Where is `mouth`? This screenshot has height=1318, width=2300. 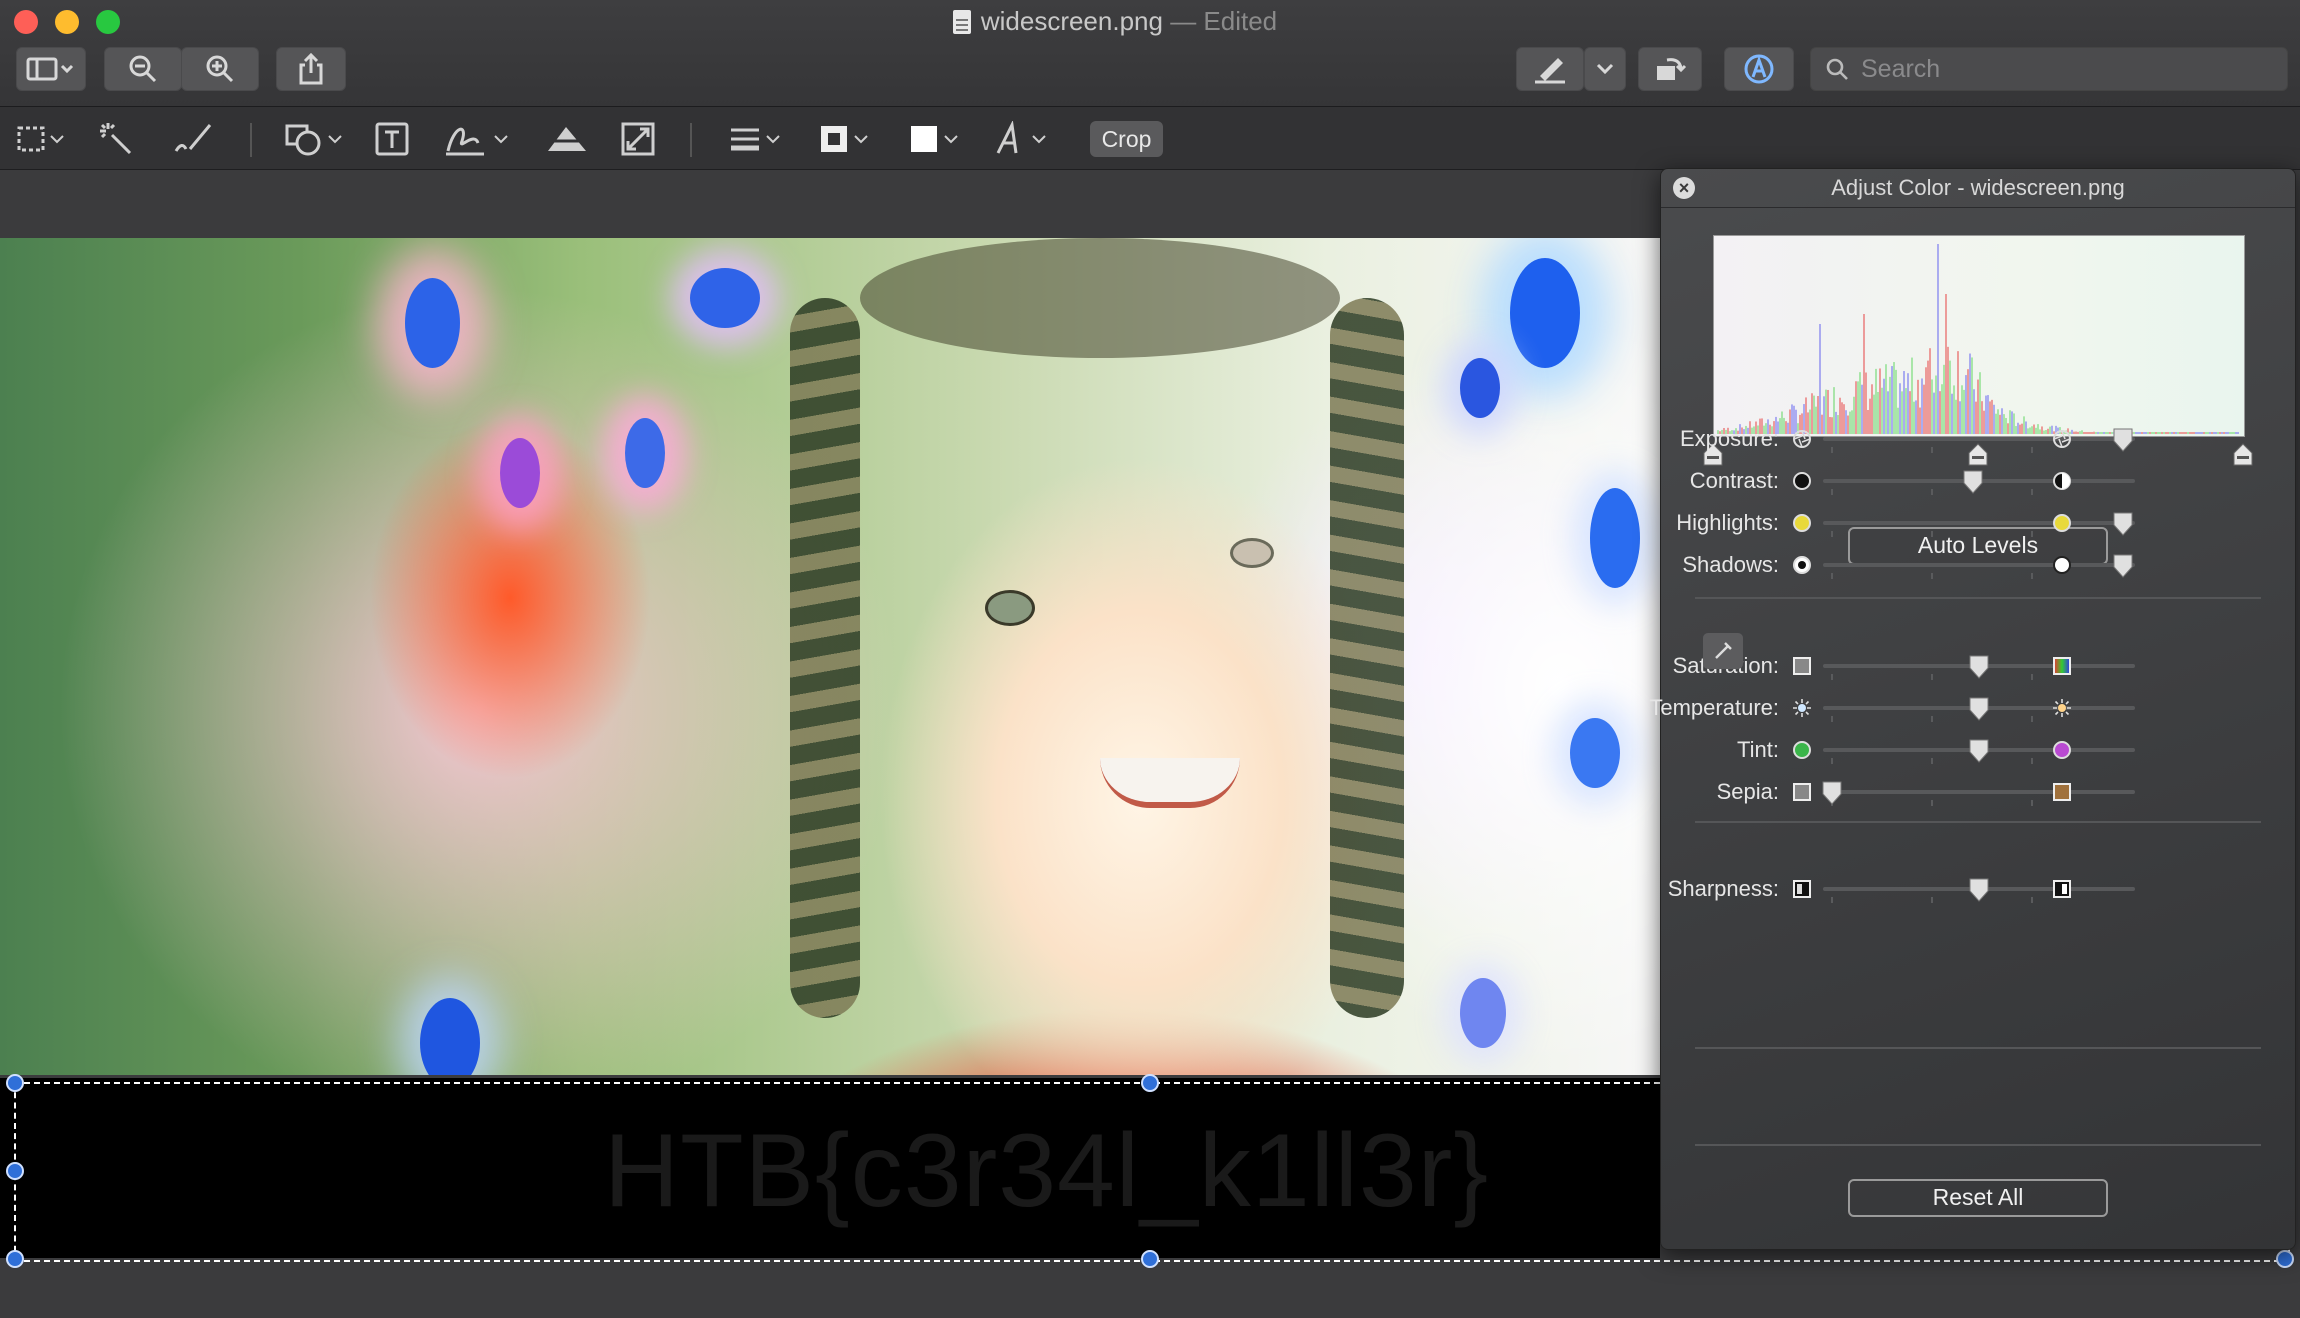 mouth is located at coordinates (1170, 783).